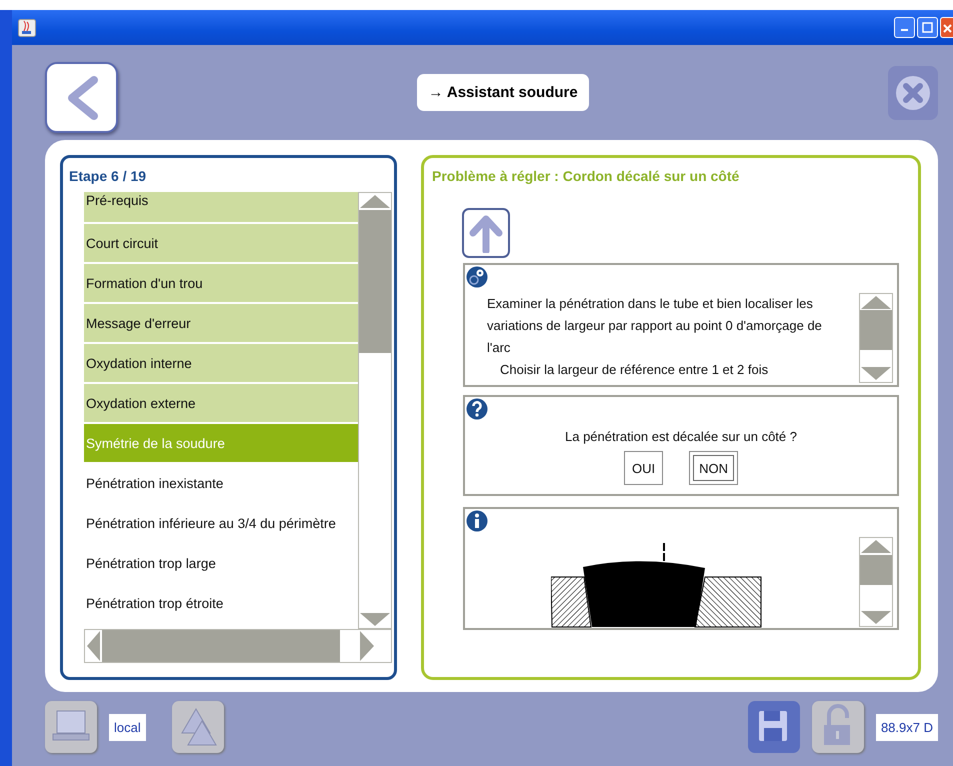 The width and height of the screenshot is (953, 766). Describe the element at coordinates (221, 364) in the screenshot. I see `step-item: Oxydation interne` at that location.